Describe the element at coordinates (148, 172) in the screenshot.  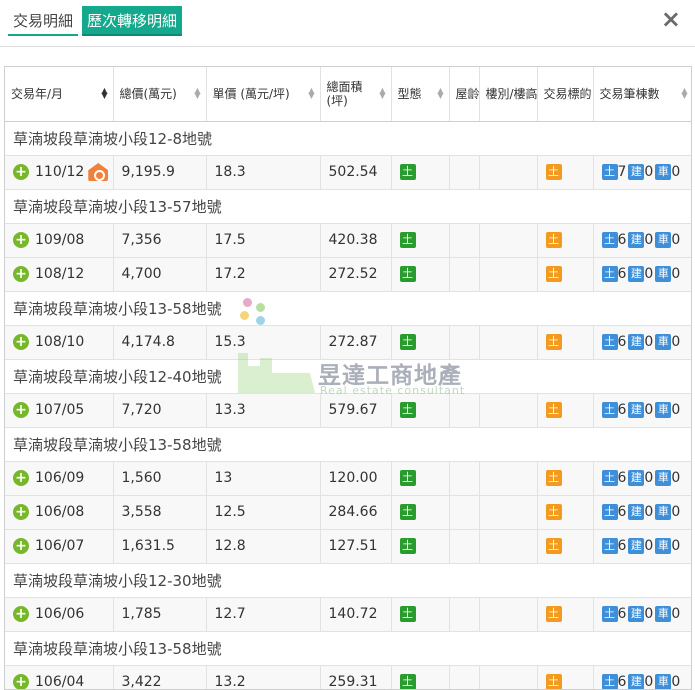
I see `total-price-value: 9,195.9` at that location.